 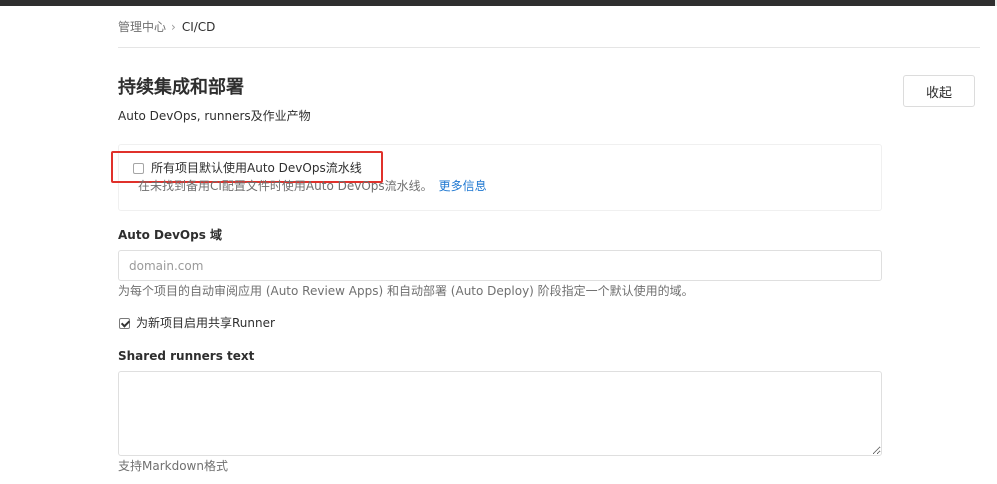 What do you see at coordinates (939, 91) in the screenshot?
I see `collapse-button: 收起` at bounding box center [939, 91].